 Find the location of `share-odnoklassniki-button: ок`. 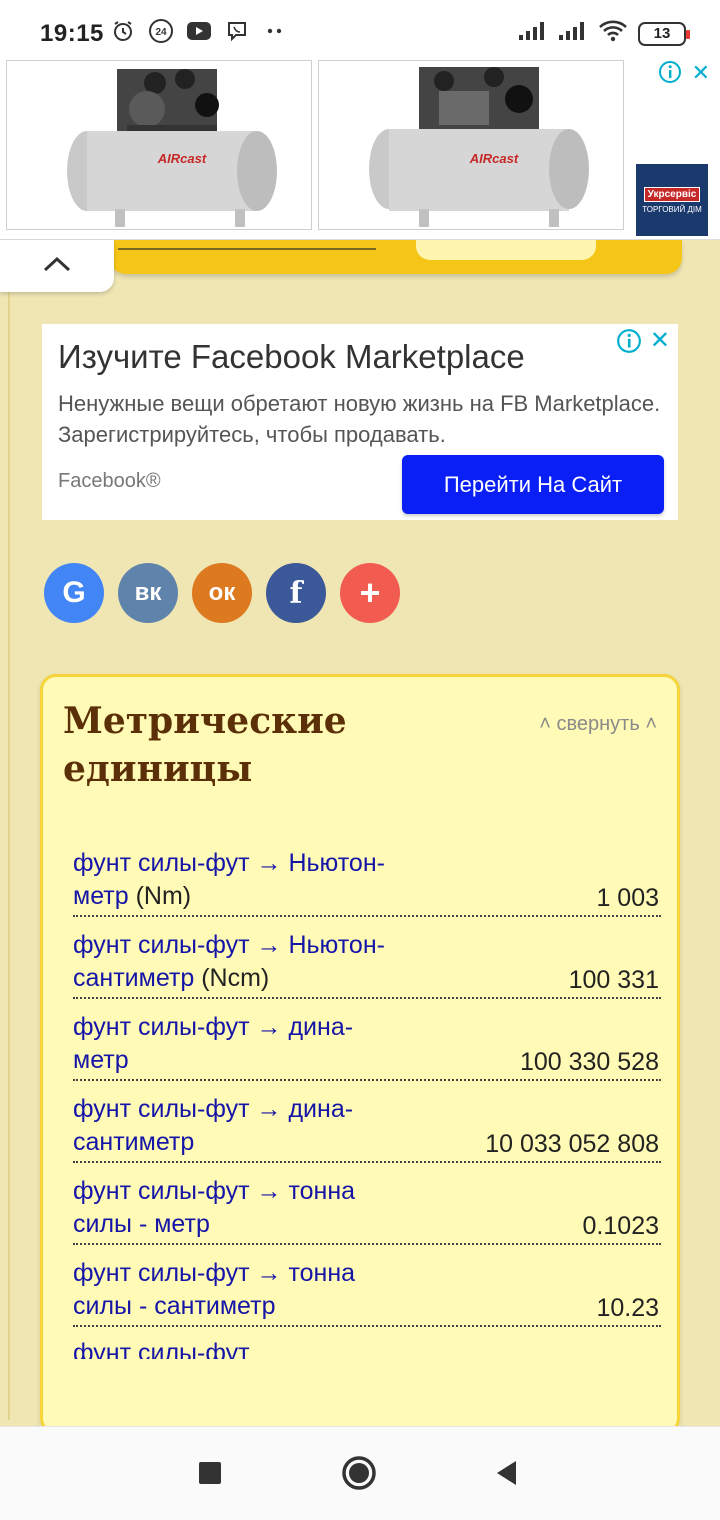

share-odnoklassniki-button: ок is located at coordinates (222, 593).